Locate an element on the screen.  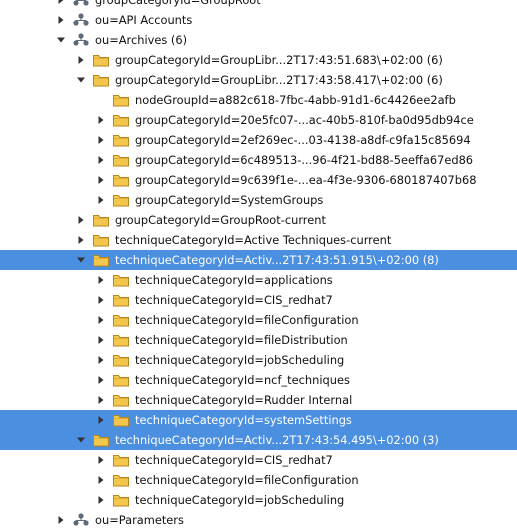
tree-row: techniqueCategoryId=applications is located at coordinates (258, 280).